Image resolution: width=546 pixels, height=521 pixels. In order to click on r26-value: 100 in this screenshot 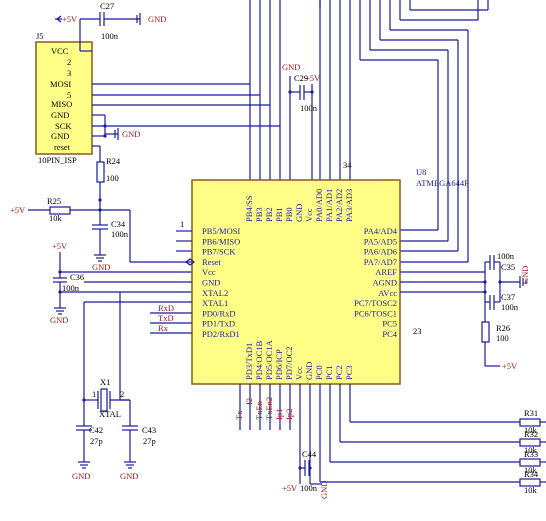, I will do `click(502, 338)`.